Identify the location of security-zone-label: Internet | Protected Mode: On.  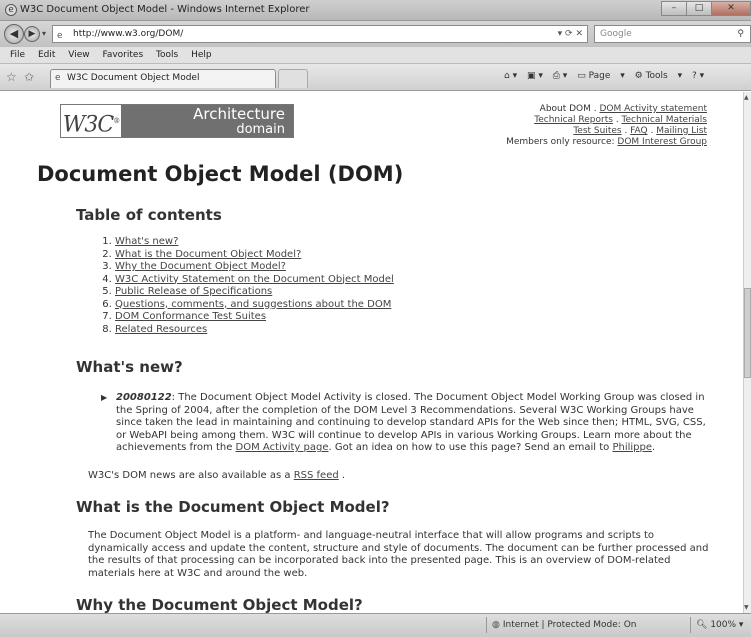
(569, 625).